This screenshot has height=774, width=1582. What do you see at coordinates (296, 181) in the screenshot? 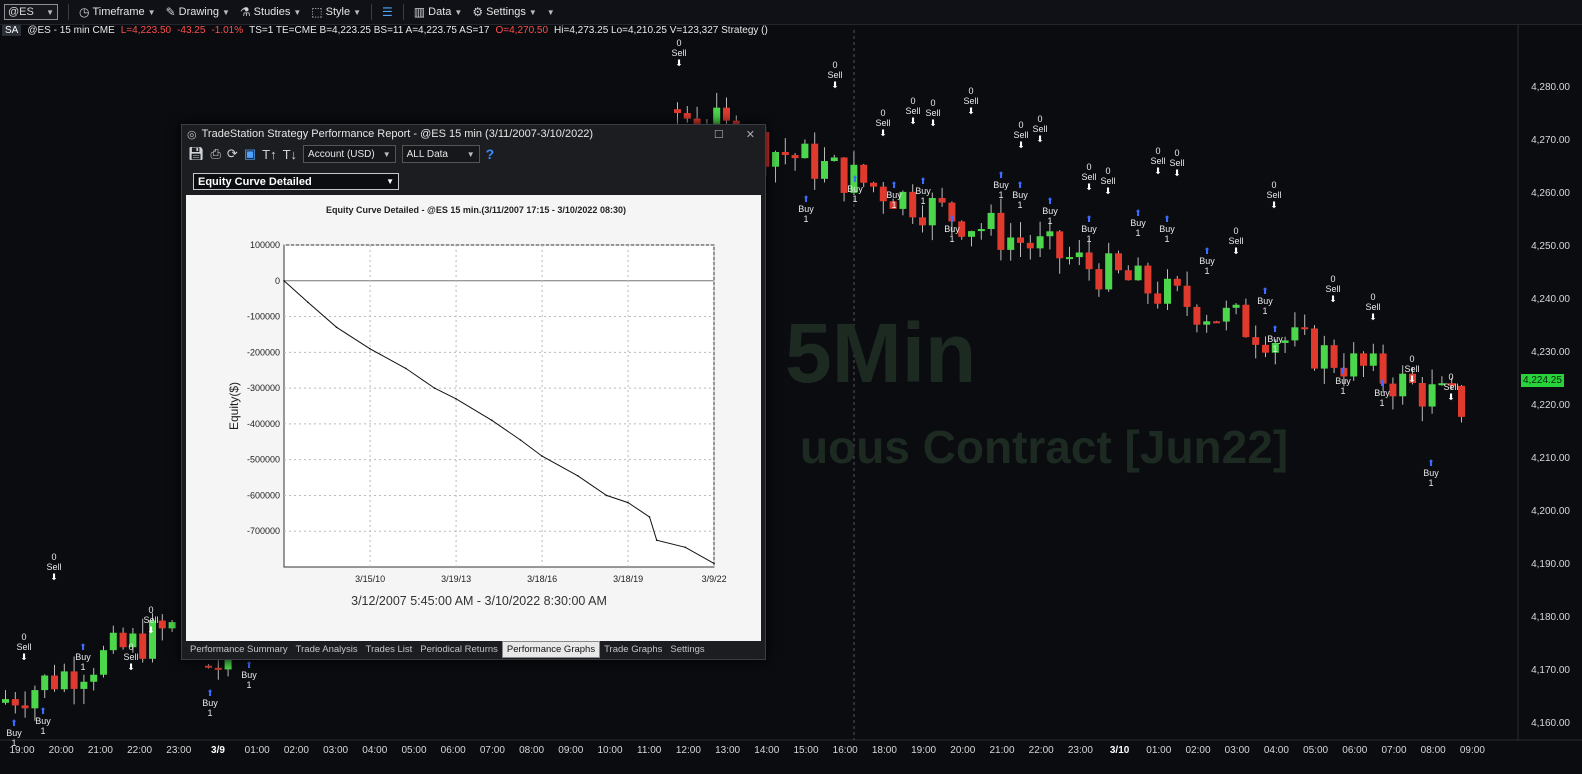
I see `graph-type-select: Equity Curve Detailed ▼` at bounding box center [296, 181].